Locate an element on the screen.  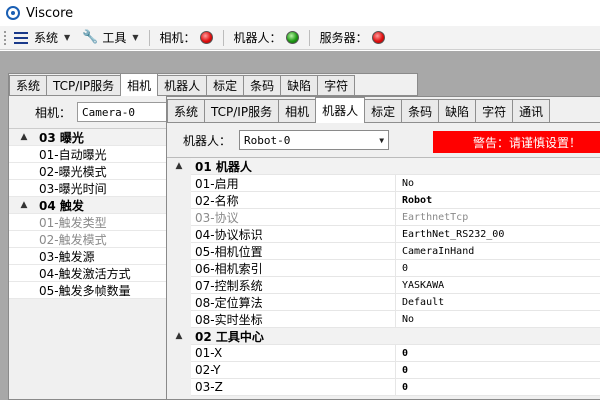
system-menu-button: 系统 ▼ is located at coordinates (42, 38).